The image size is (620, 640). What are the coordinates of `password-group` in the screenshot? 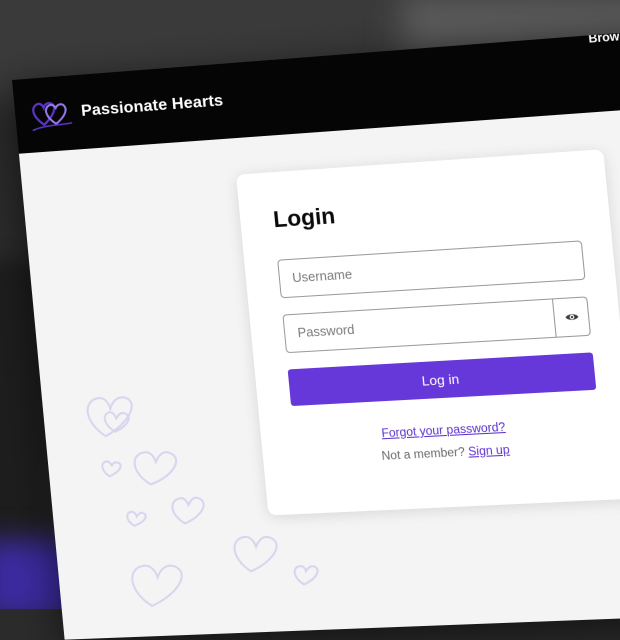 It's located at (437, 325).